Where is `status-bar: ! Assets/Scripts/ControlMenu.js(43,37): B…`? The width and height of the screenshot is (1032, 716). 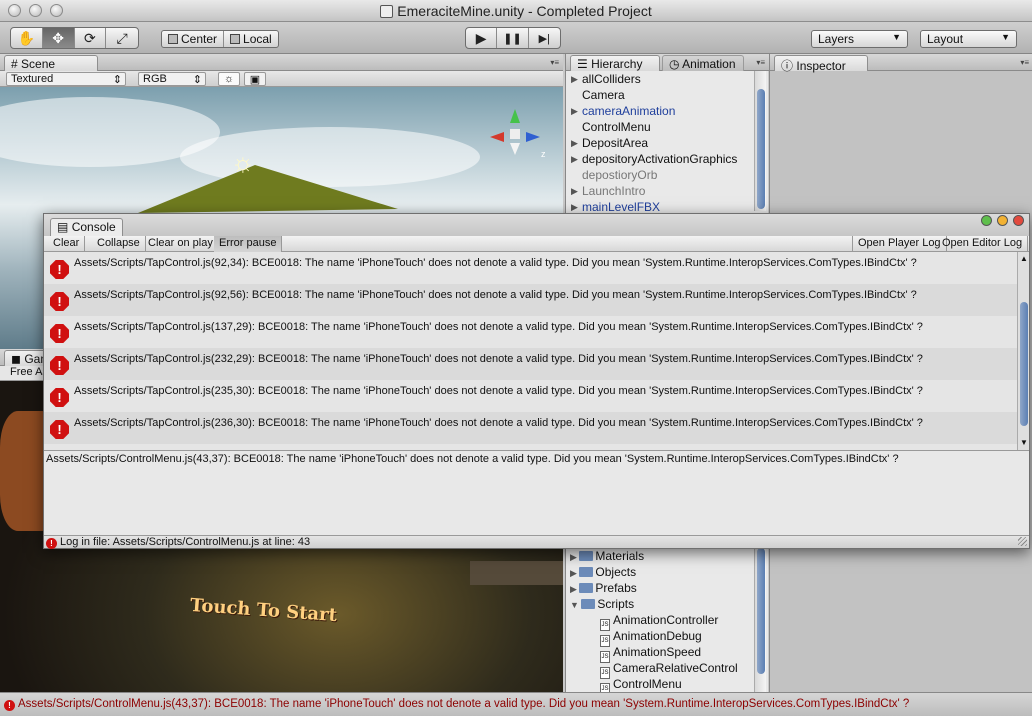 status-bar: ! Assets/Scripts/ControlMenu.js(43,37): B… is located at coordinates (516, 704).